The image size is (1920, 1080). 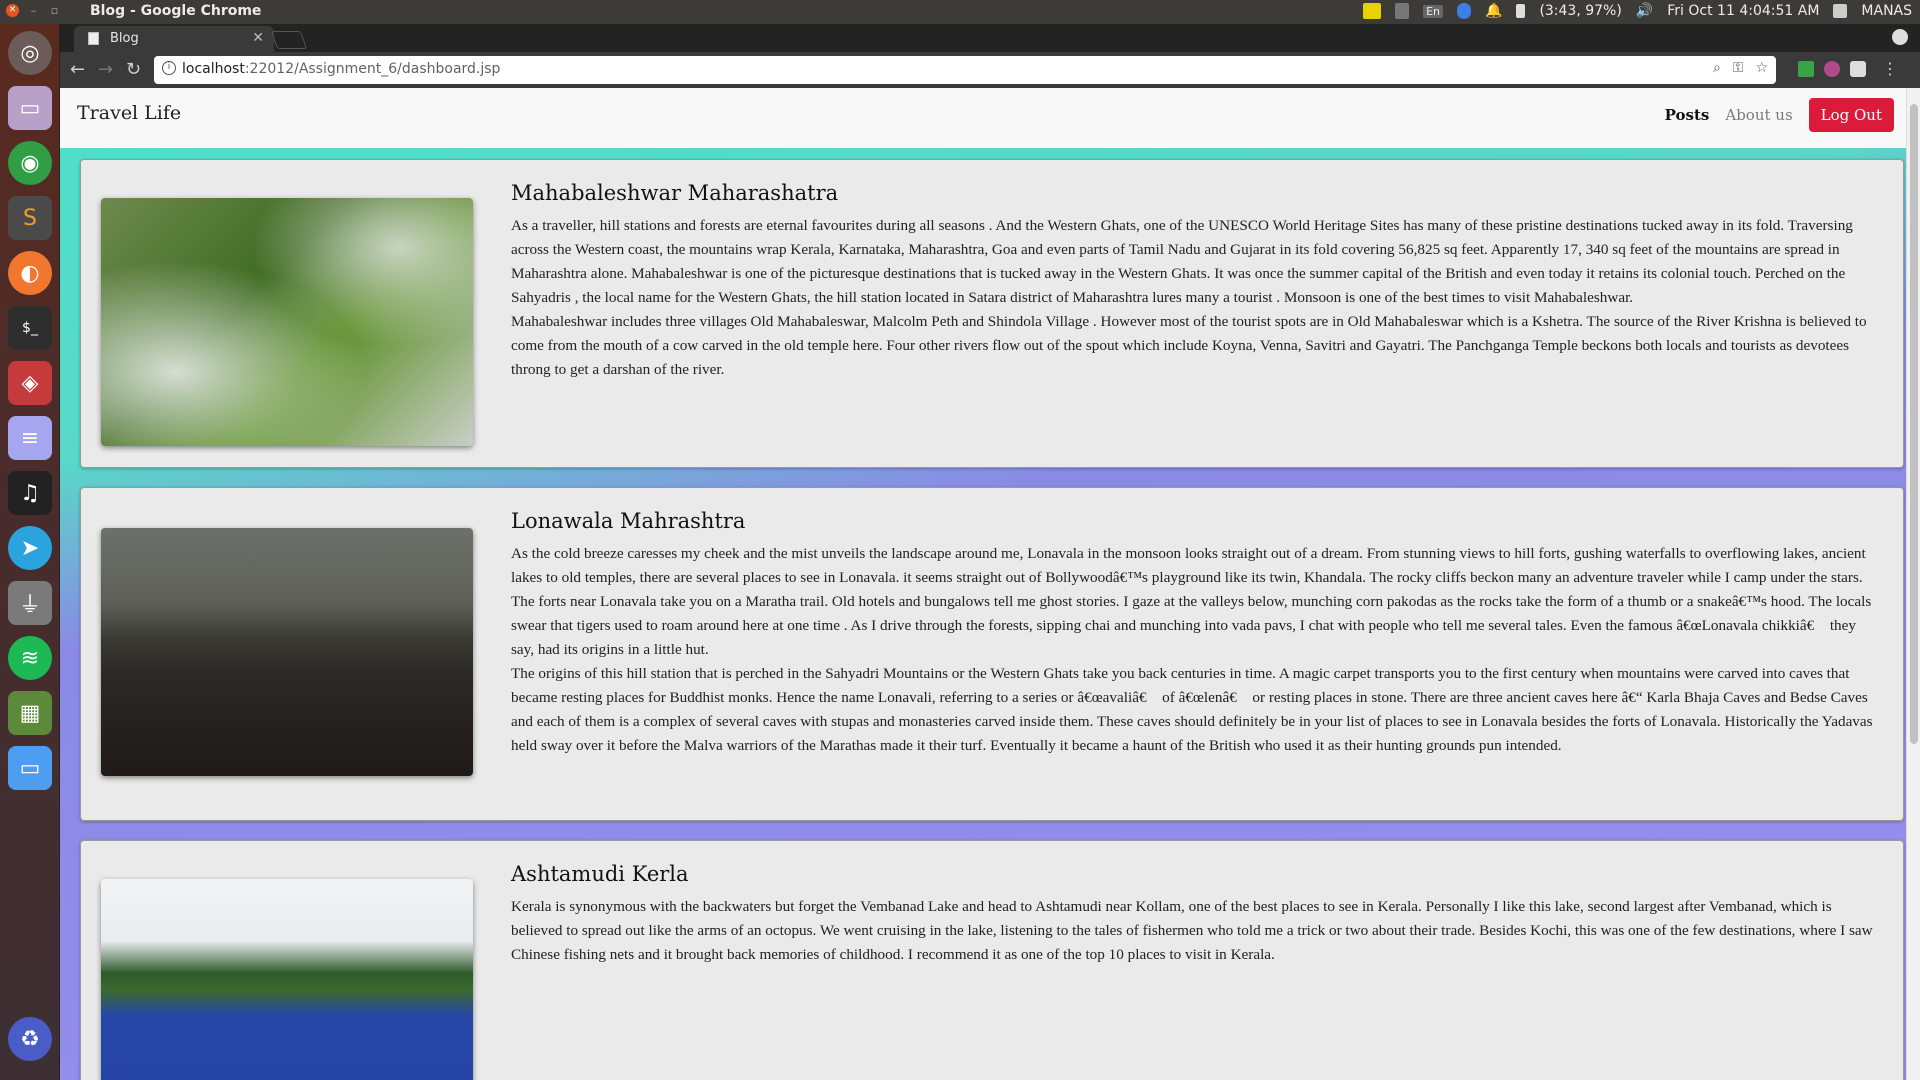 What do you see at coordinates (675, 193) in the screenshot?
I see `post-title: Mahabaleshwar Maharashatra` at bounding box center [675, 193].